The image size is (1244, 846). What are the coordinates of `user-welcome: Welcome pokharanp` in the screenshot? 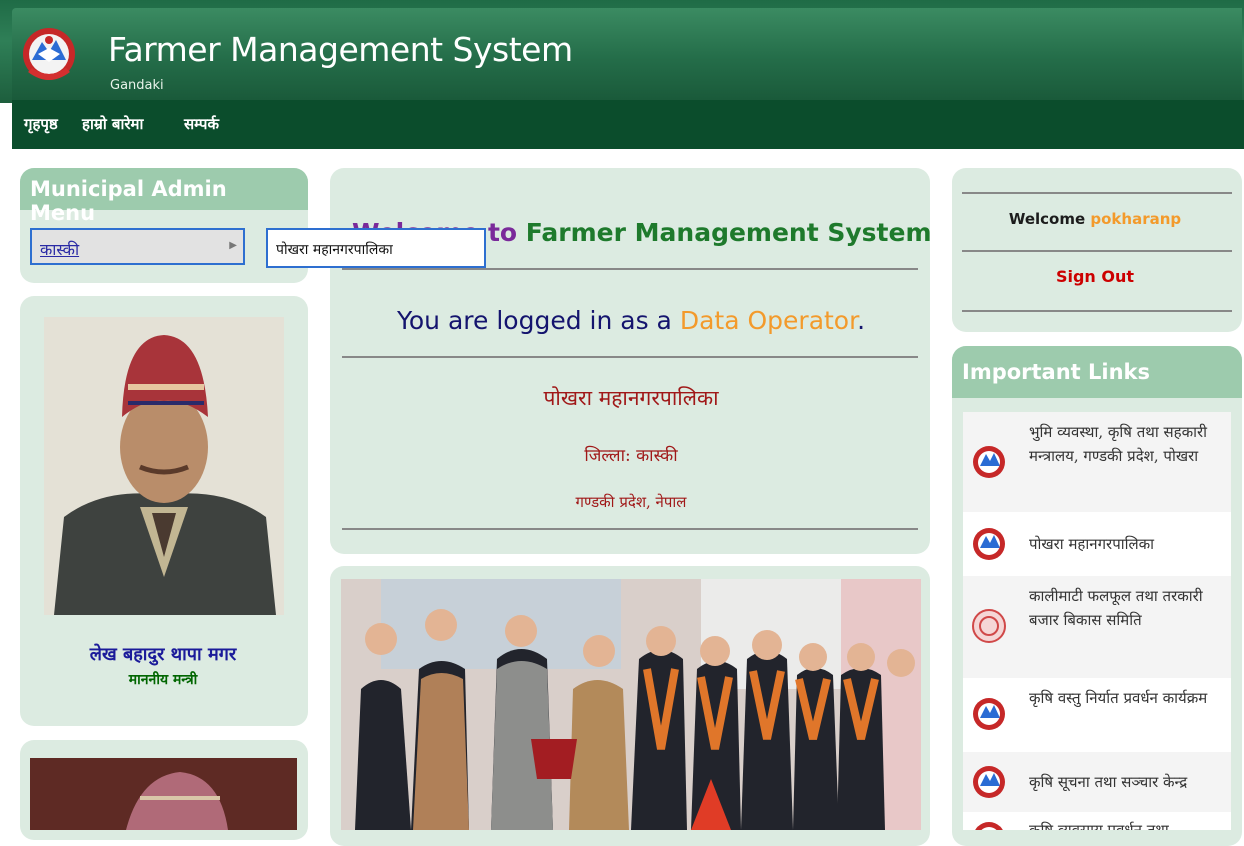 It's located at (1095, 219).